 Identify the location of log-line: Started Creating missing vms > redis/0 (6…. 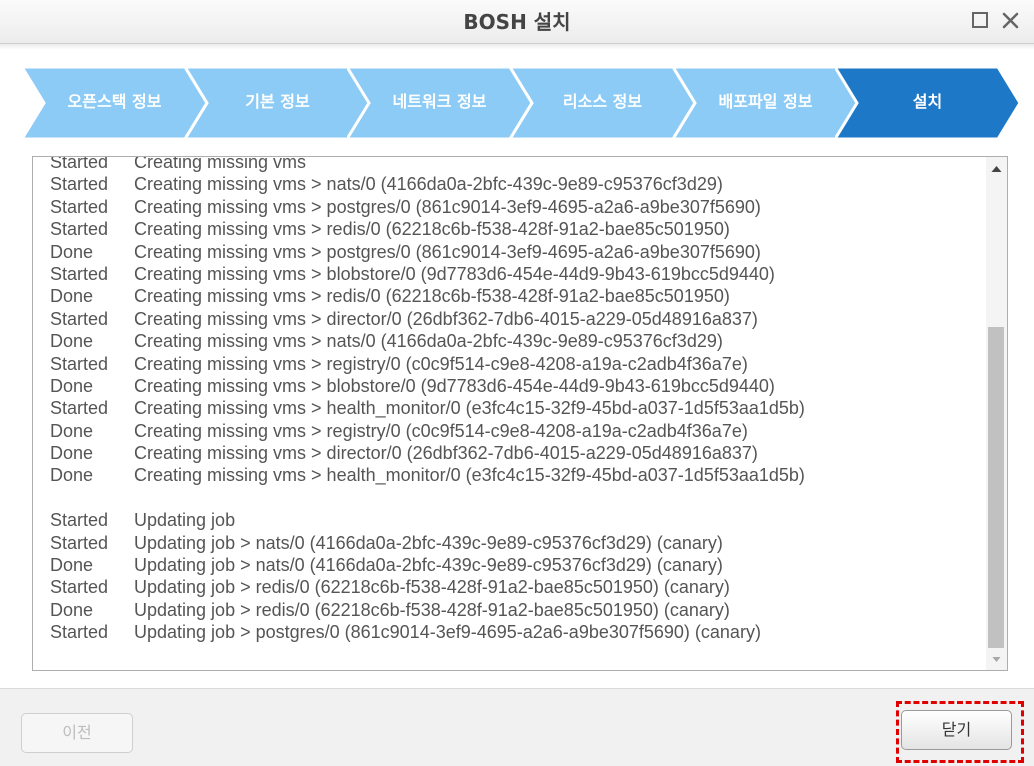
(515, 229).